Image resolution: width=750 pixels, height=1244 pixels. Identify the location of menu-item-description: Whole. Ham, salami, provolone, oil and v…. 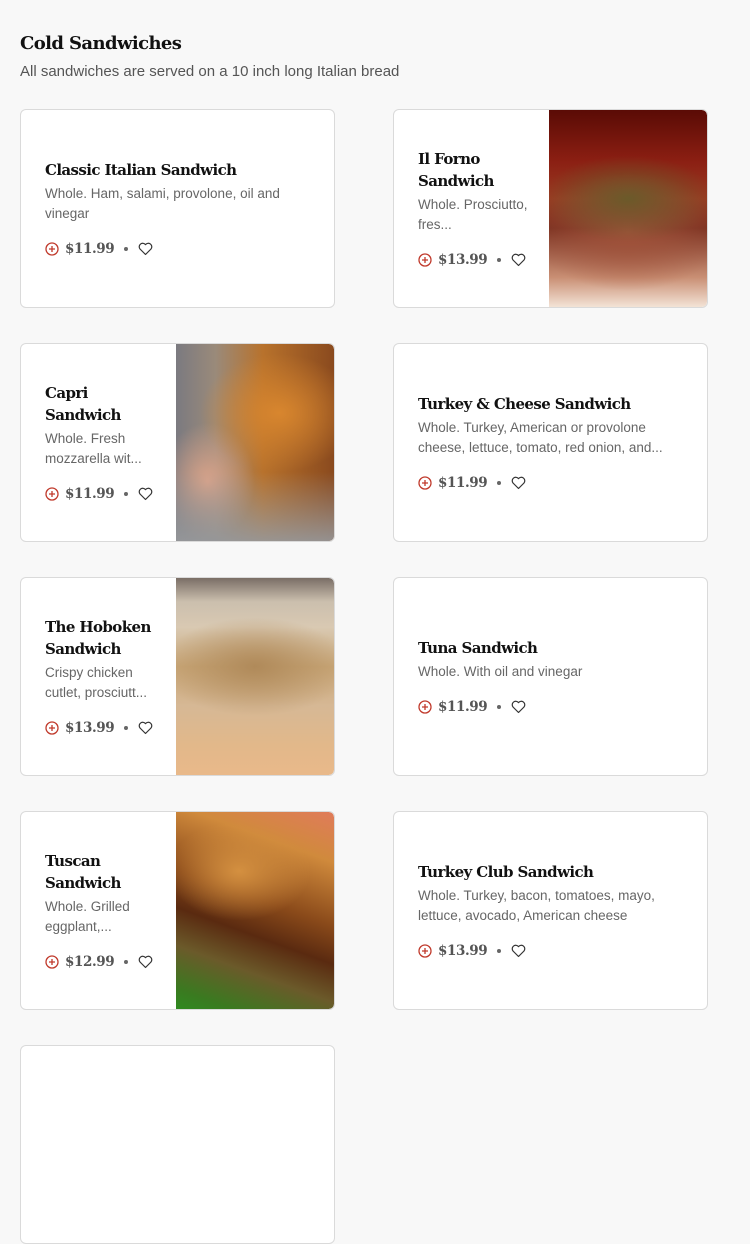
(162, 203).